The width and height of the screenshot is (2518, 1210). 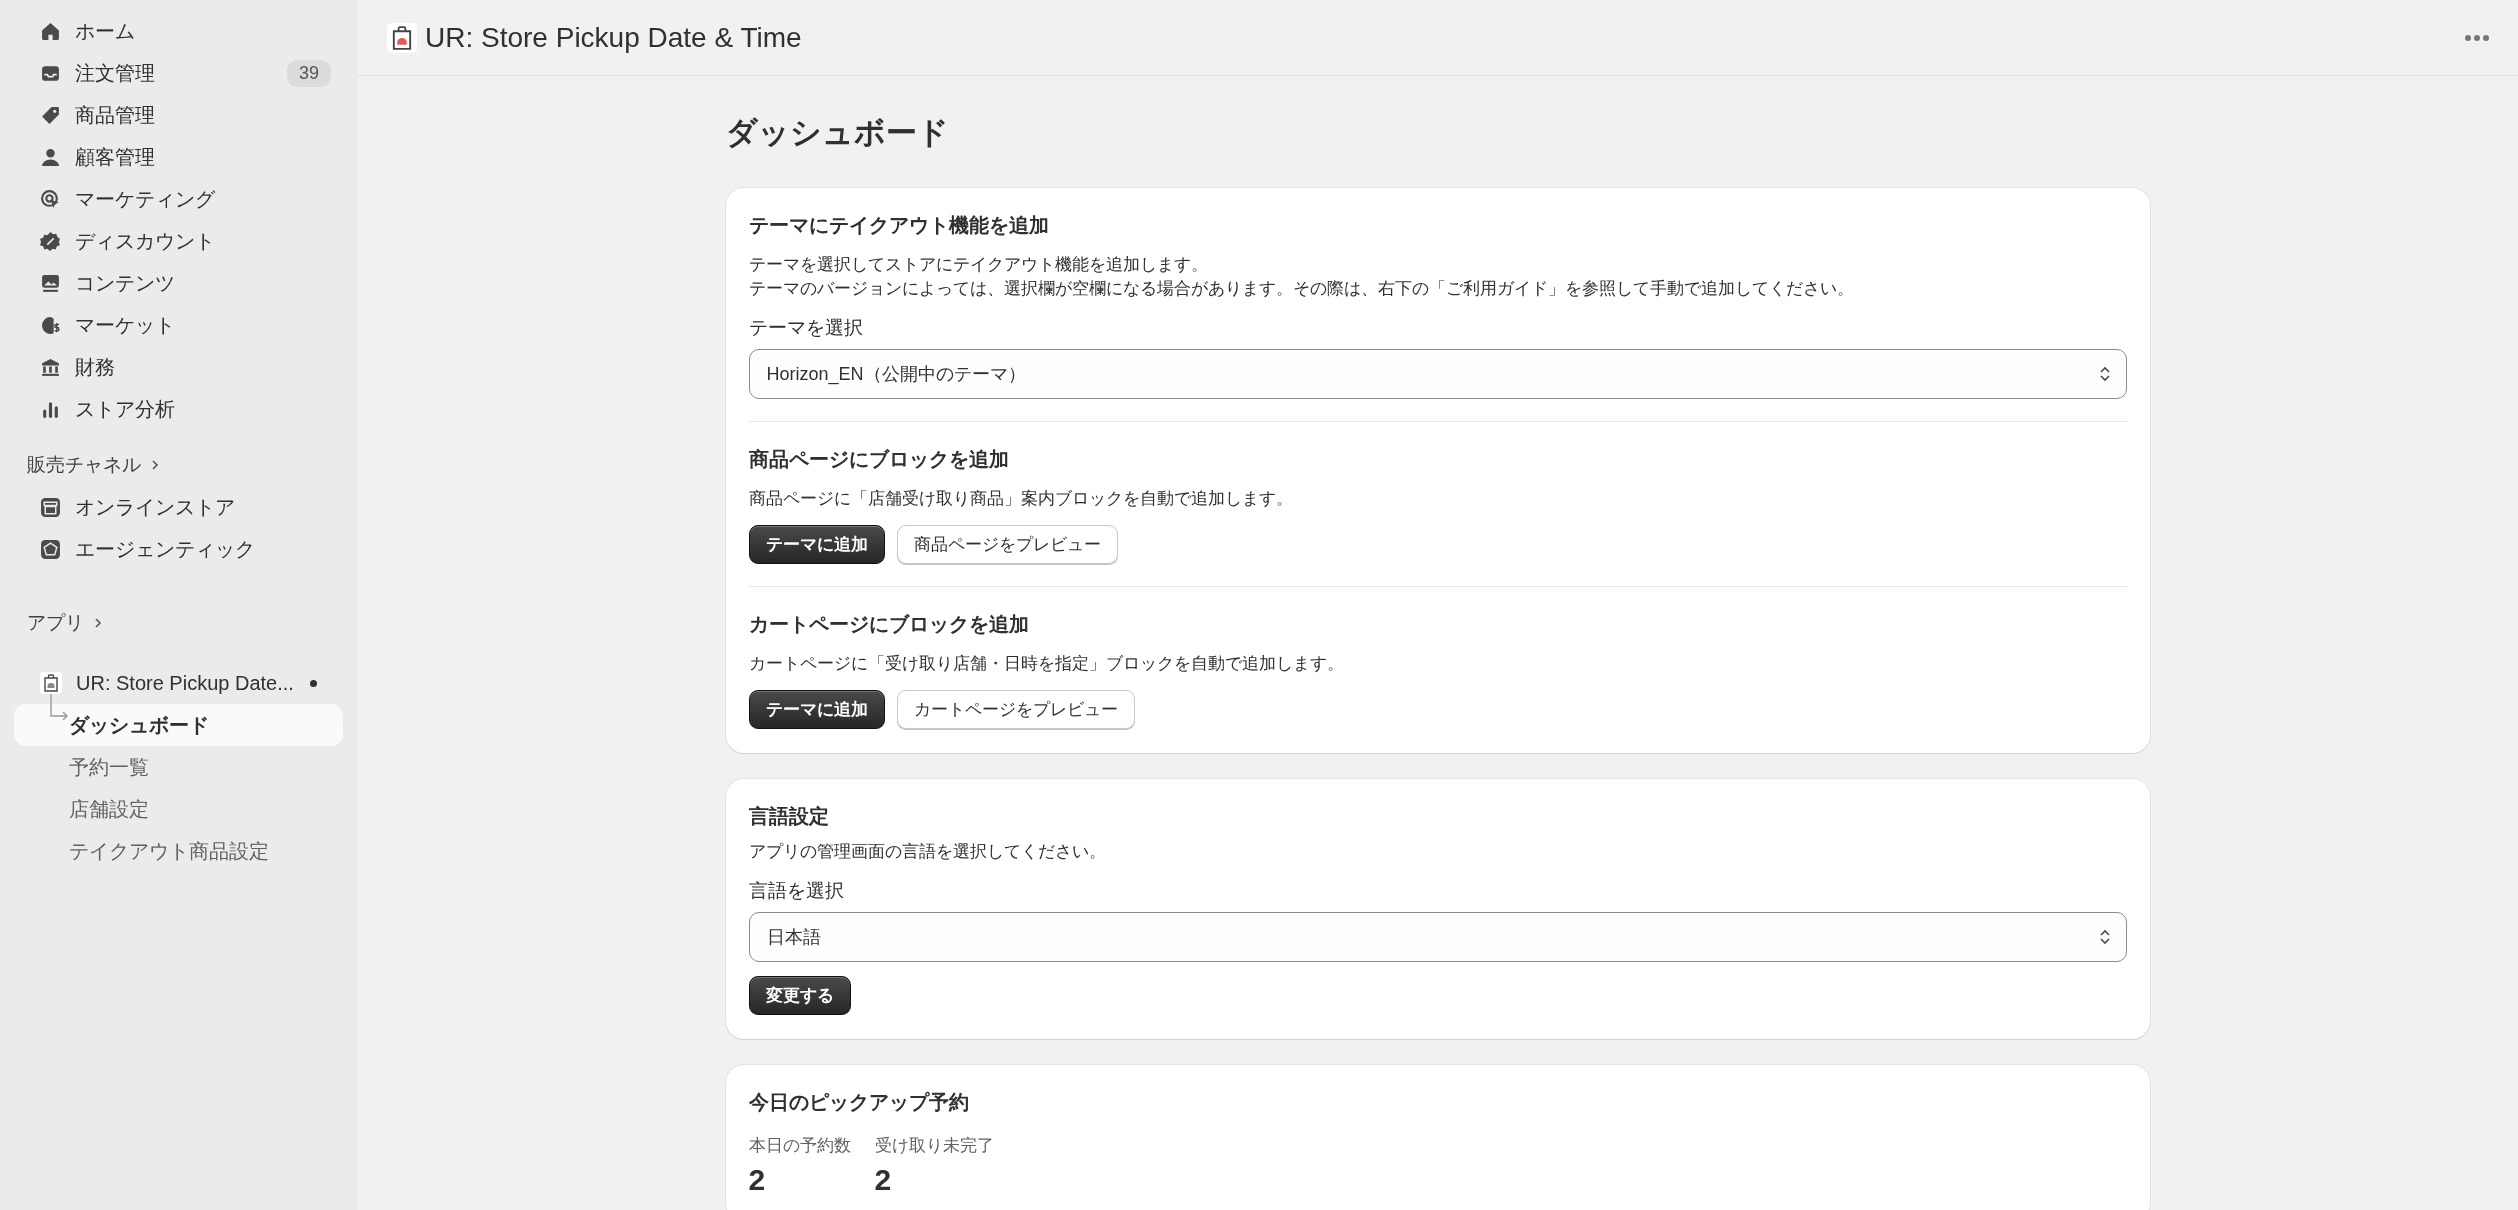 I want to click on description: アプリの管理画面の言語を選択してください。, so click(x=927, y=852).